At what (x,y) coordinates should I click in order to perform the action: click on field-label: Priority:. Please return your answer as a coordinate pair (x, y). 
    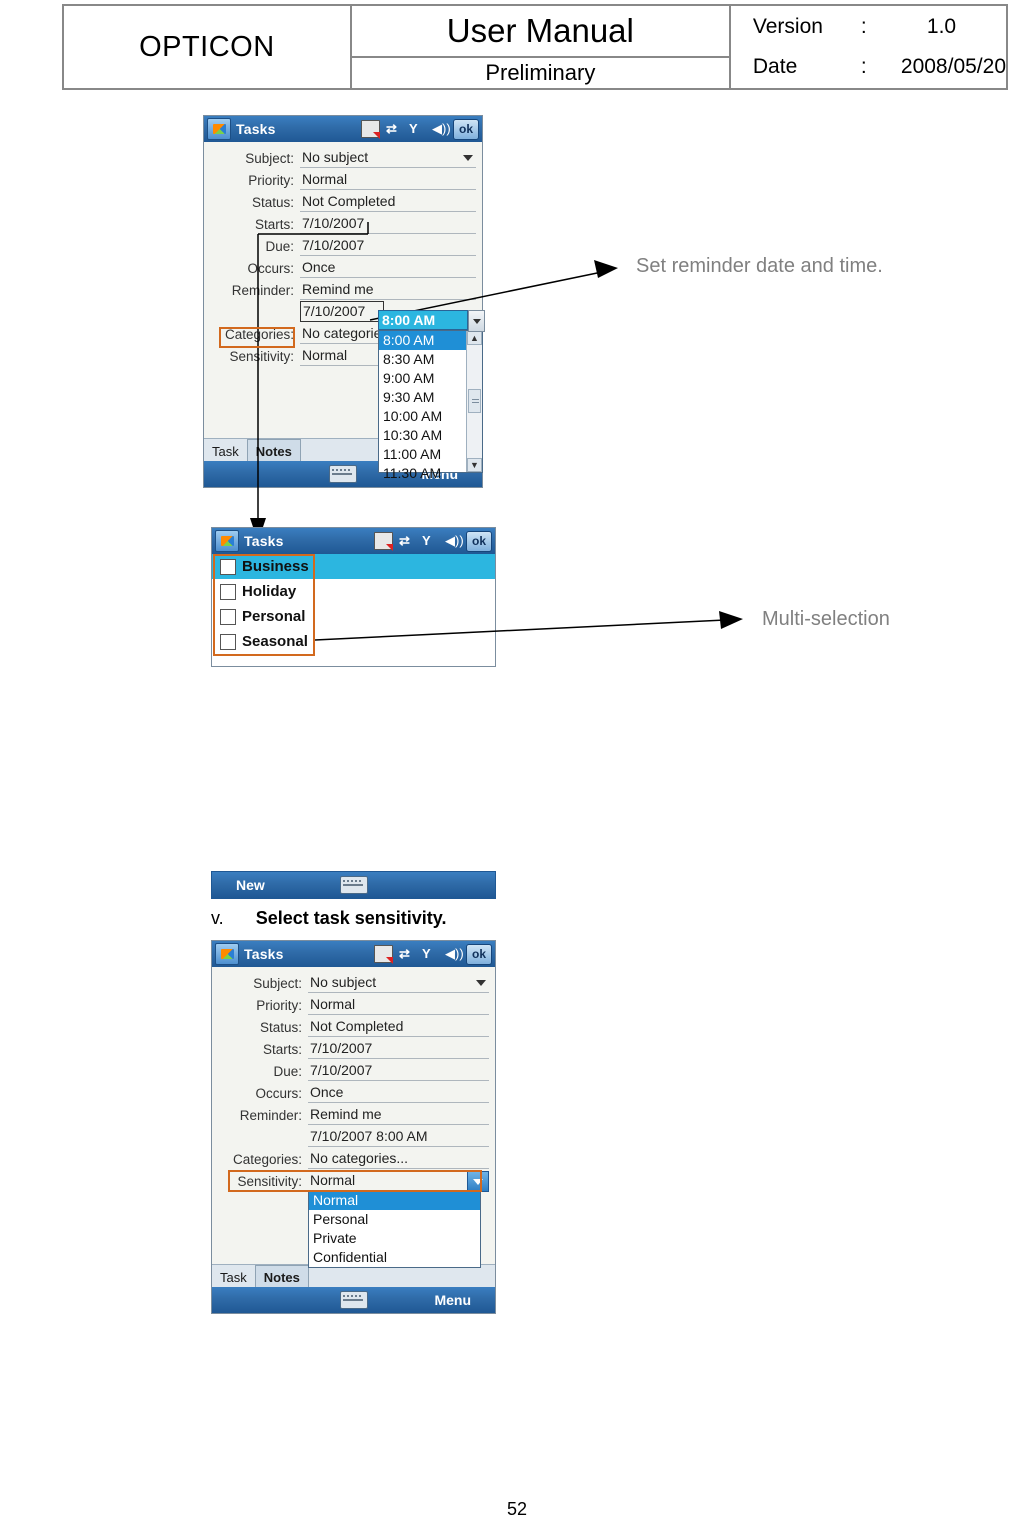
    Looking at the image, I should click on (271, 180).